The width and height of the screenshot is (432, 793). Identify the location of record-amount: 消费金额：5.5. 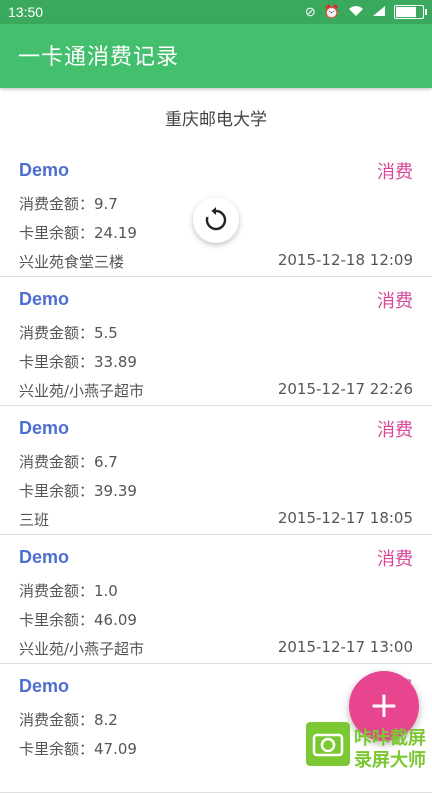
(68, 333).